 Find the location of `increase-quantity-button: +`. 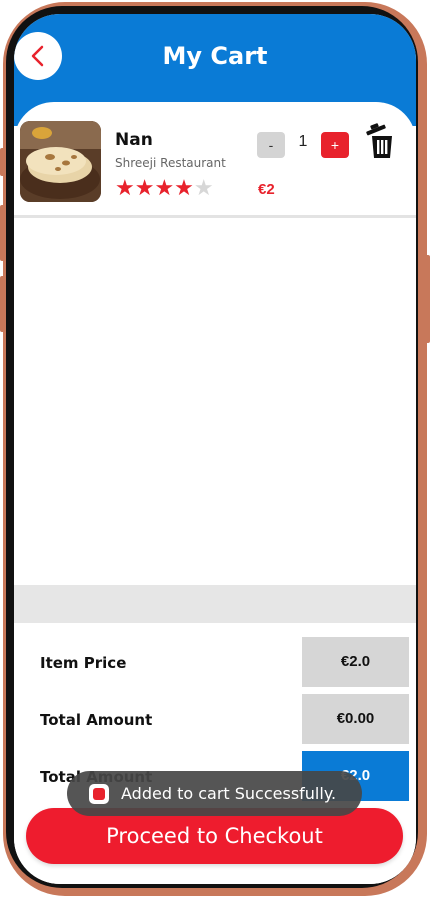

increase-quantity-button: + is located at coordinates (335, 145).